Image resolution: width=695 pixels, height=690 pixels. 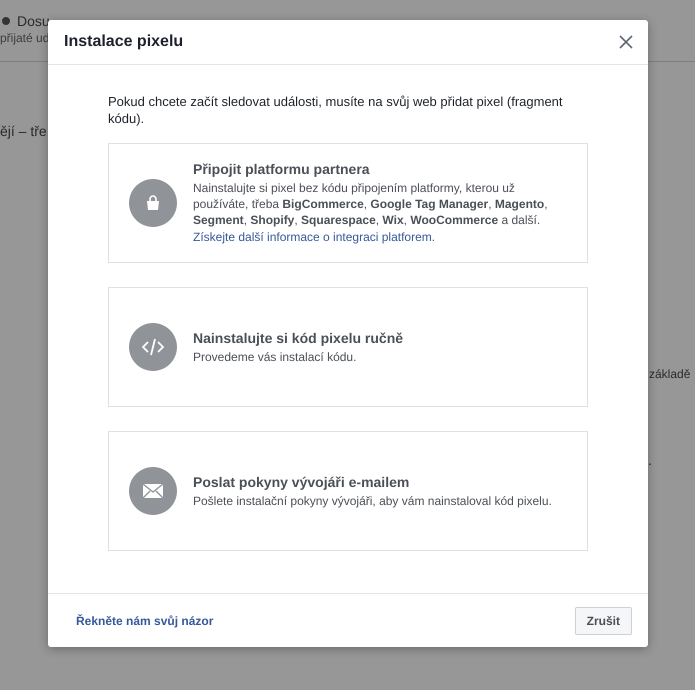 I want to click on info-link: Získejte další informace o integraci platforem., so click(x=314, y=237).